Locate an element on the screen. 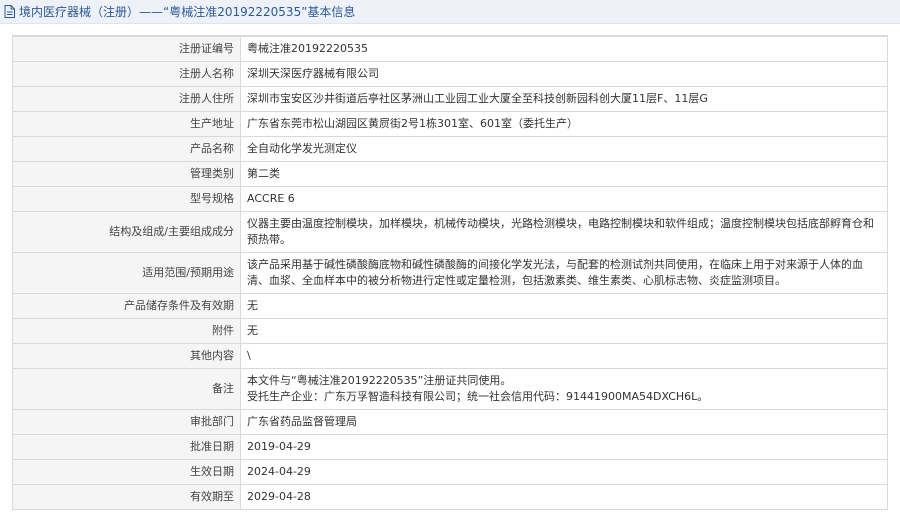  table-row: 附件 无 is located at coordinates (450, 331).